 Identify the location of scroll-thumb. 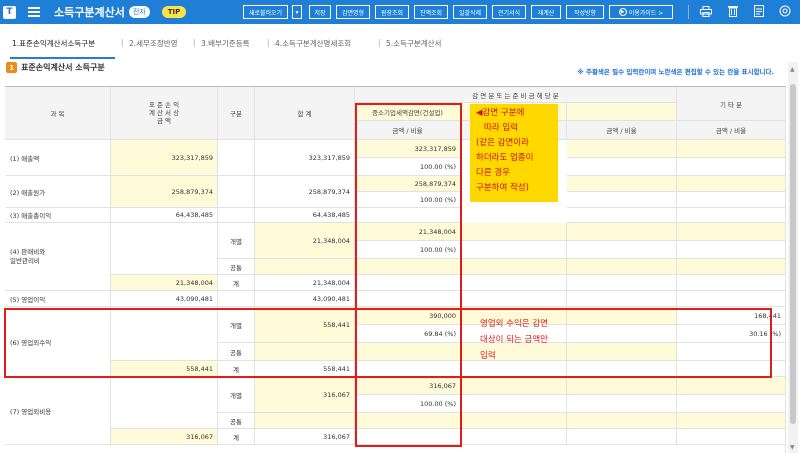
(793, 254).